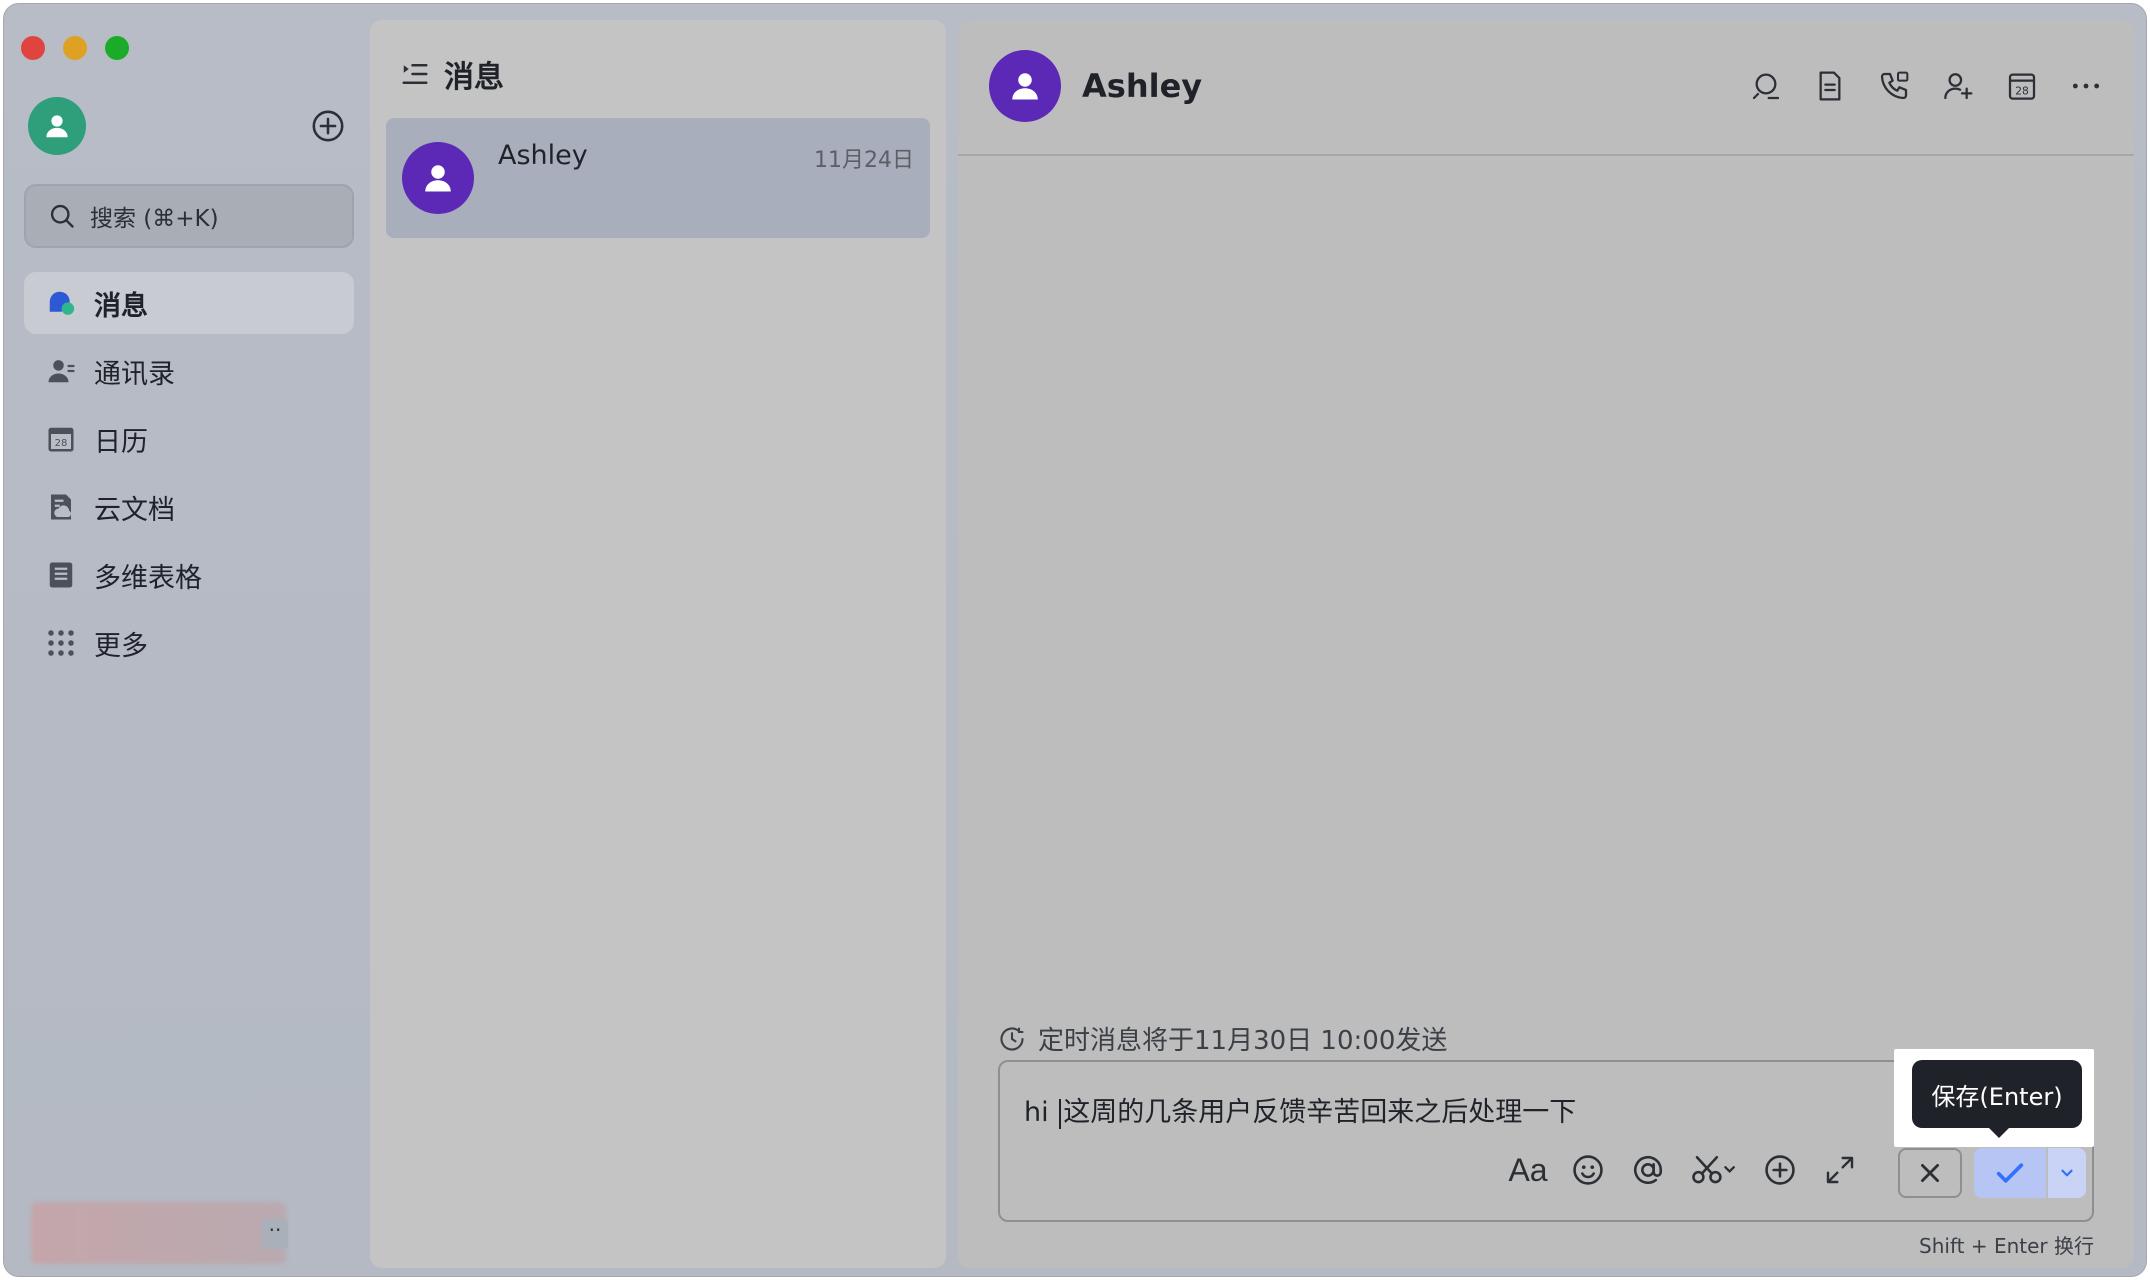  Describe the element at coordinates (658, 178) in the screenshot. I see `conversation-item: Ashley 11月24日` at that location.